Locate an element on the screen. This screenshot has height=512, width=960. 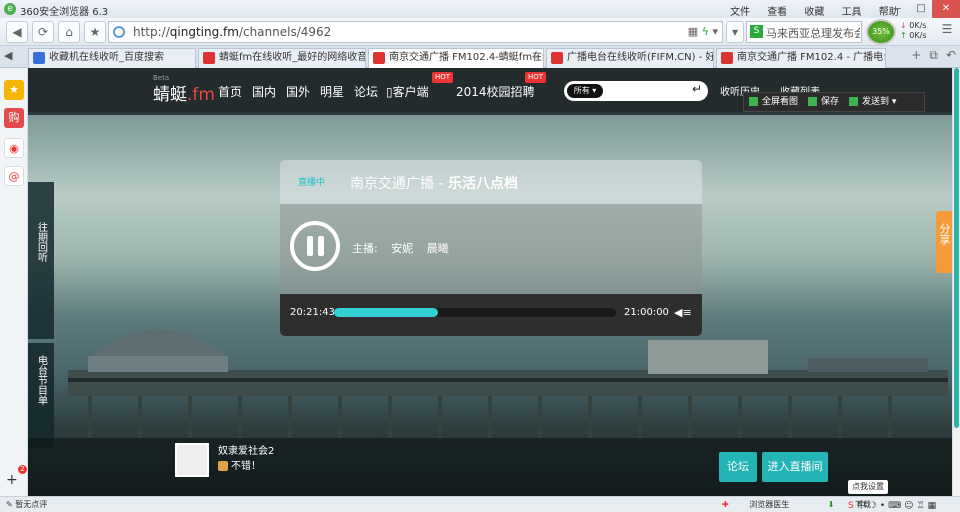
qingting-favicon-icon is located at coordinates (209, 58).